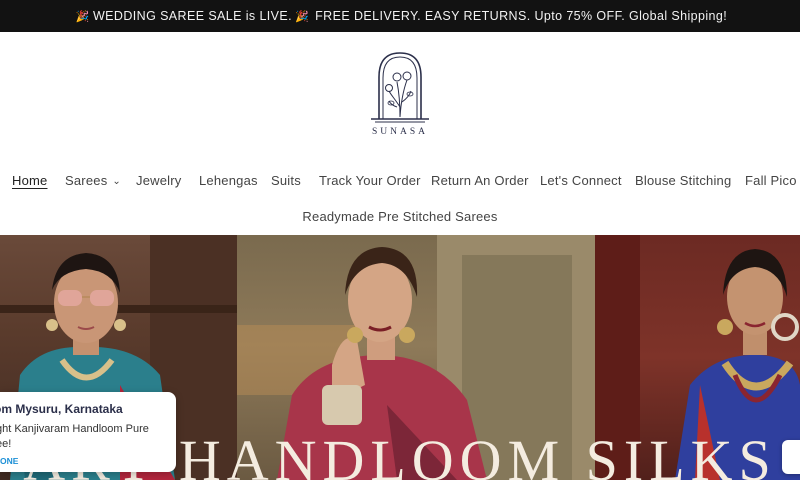 This screenshot has width=800, height=480. Describe the element at coordinates (791, 457) in the screenshot. I see `side-widget-button` at that location.